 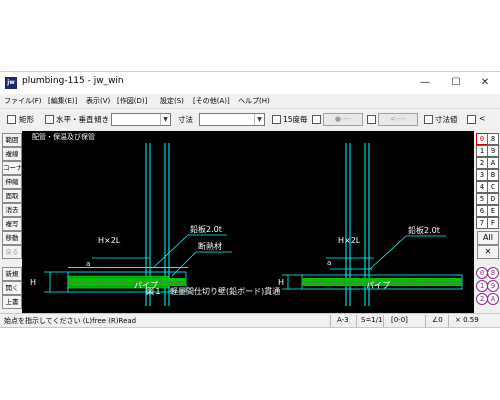 I want to click on paper-size: A-3, so click(x=343, y=320).